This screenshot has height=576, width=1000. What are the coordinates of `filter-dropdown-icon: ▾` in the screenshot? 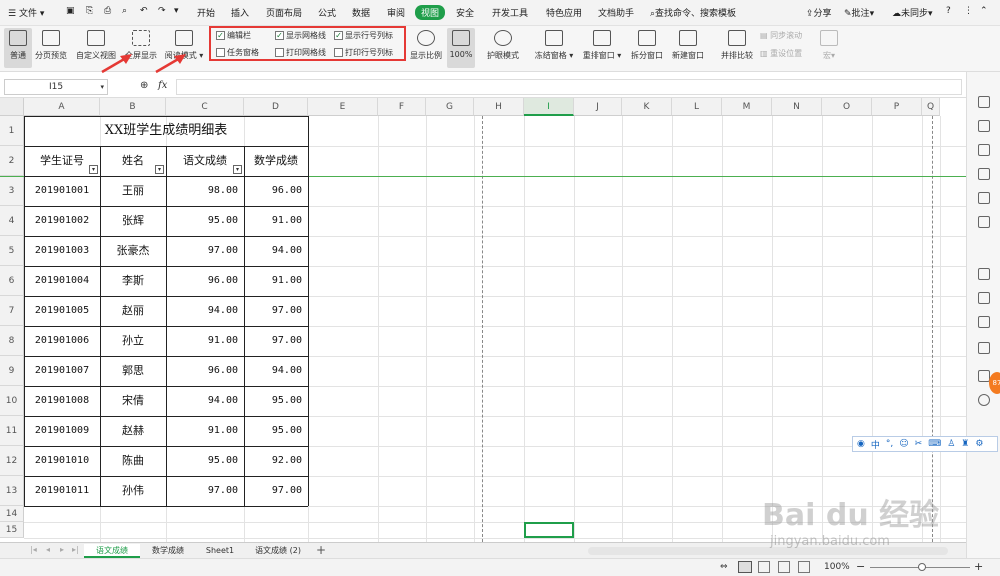 It's located at (237, 169).